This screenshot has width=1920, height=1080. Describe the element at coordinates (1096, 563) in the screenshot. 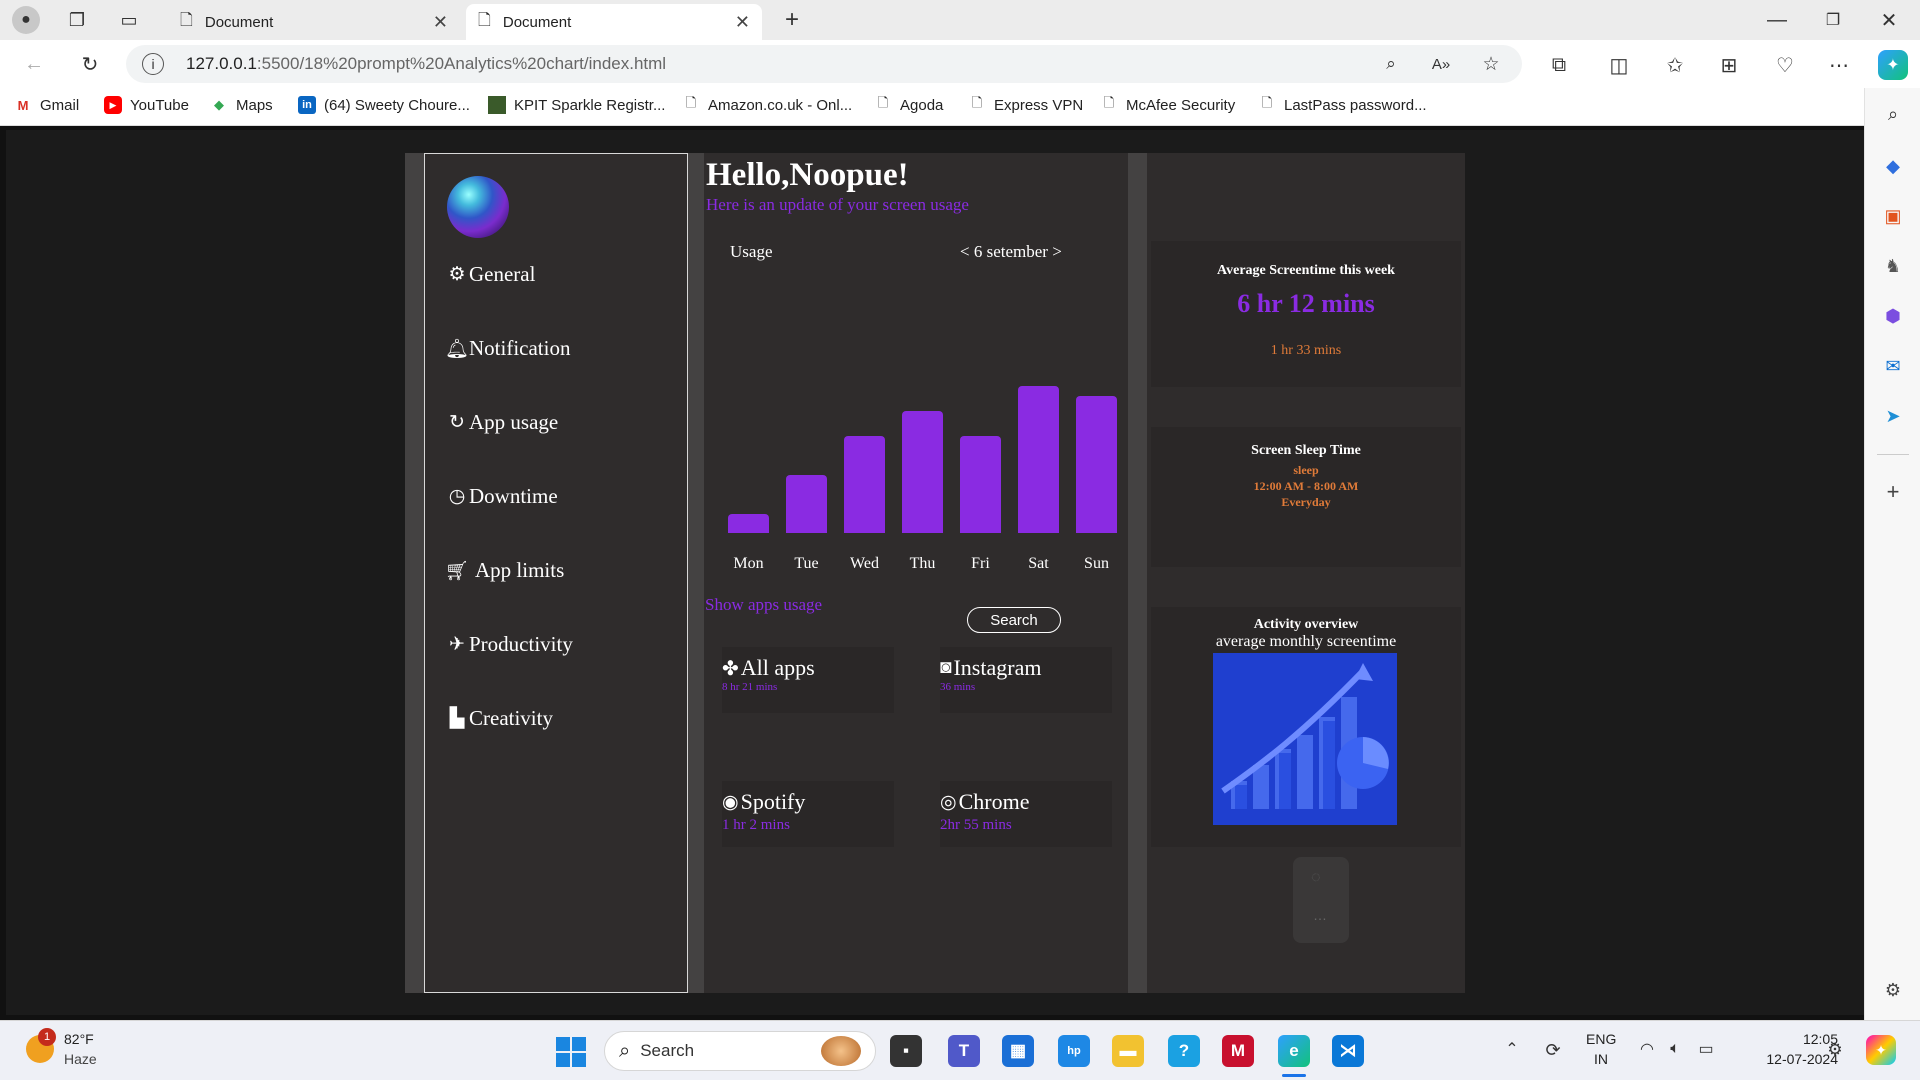

I see `x-tick-label: Sun` at that location.